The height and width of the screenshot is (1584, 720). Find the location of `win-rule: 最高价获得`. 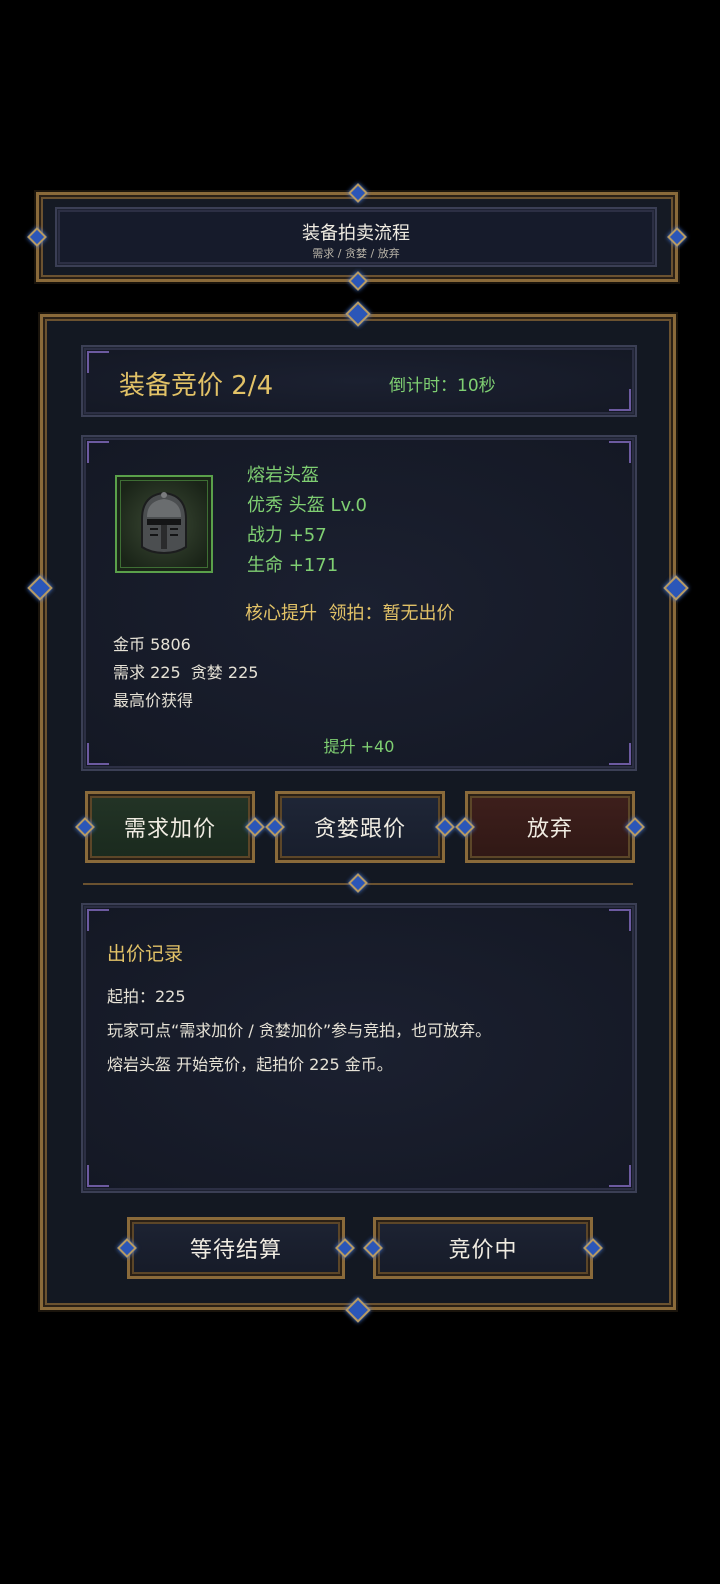

win-rule: 最高价获得 is located at coordinates (153, 700).